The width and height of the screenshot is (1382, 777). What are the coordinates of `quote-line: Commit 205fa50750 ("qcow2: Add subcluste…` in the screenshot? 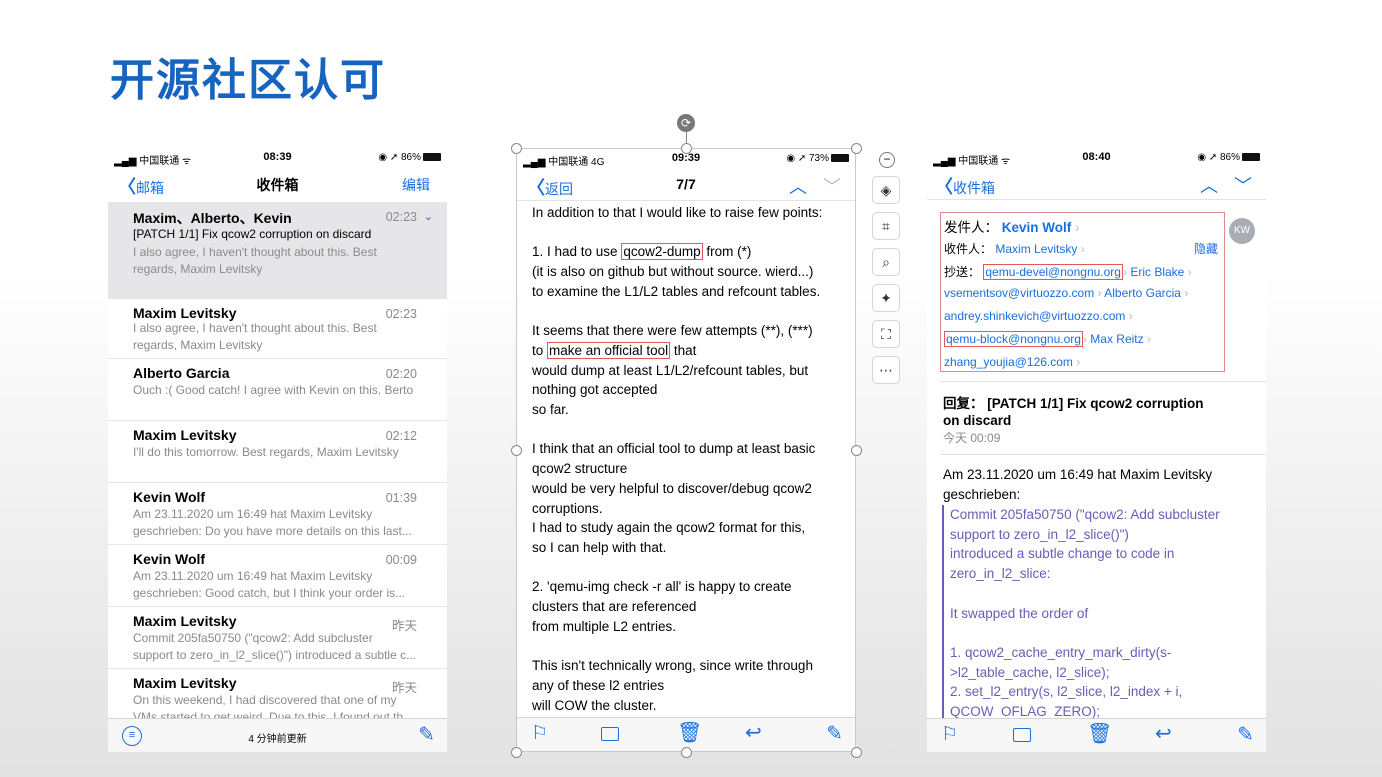 It's located at (1085, 514).